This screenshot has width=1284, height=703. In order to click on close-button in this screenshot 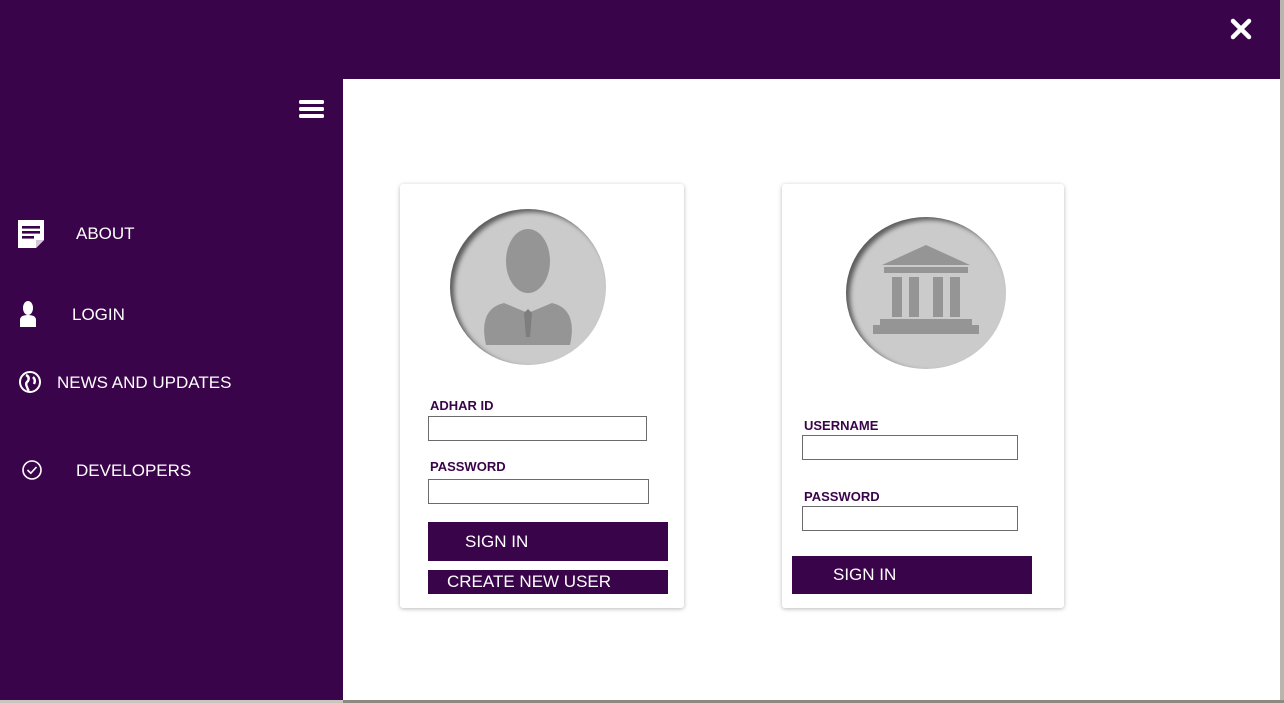, I will do `click(1241, 29)`.